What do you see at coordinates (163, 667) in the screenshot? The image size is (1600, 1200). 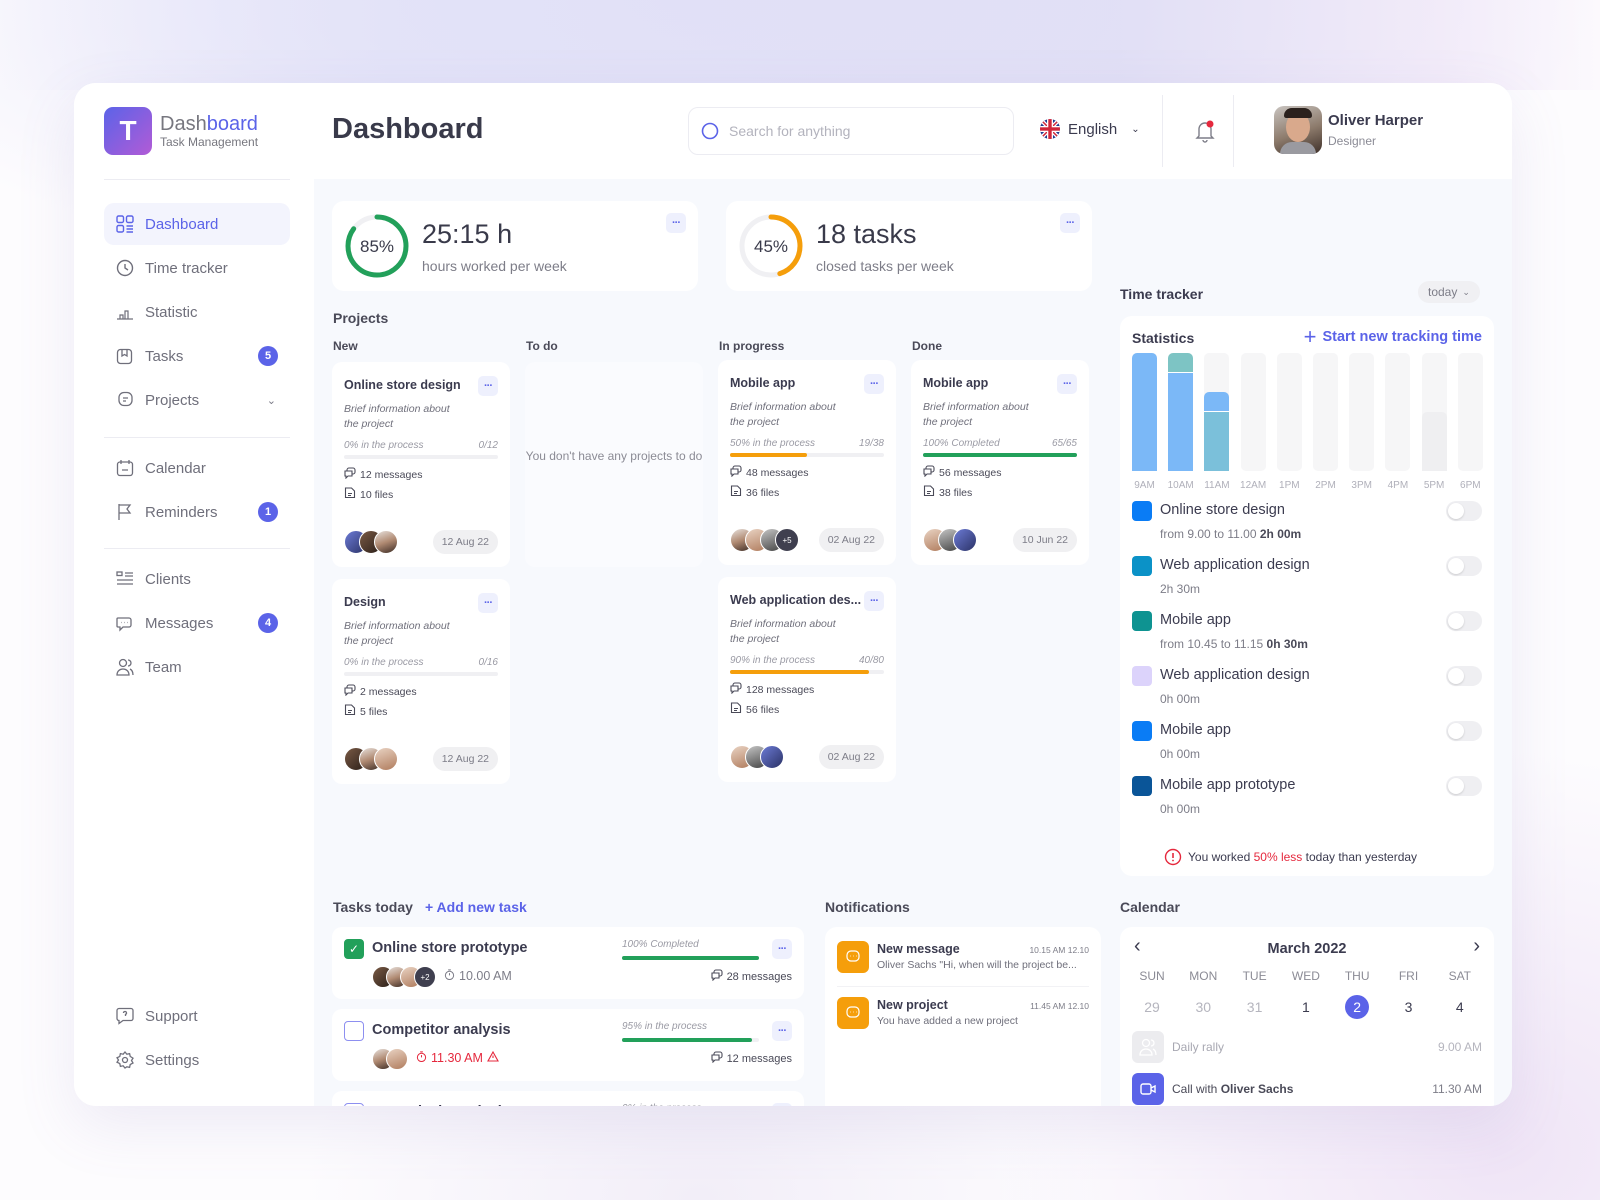 I see `sidebar-item-label: Team` at bounding box center [163, 667].